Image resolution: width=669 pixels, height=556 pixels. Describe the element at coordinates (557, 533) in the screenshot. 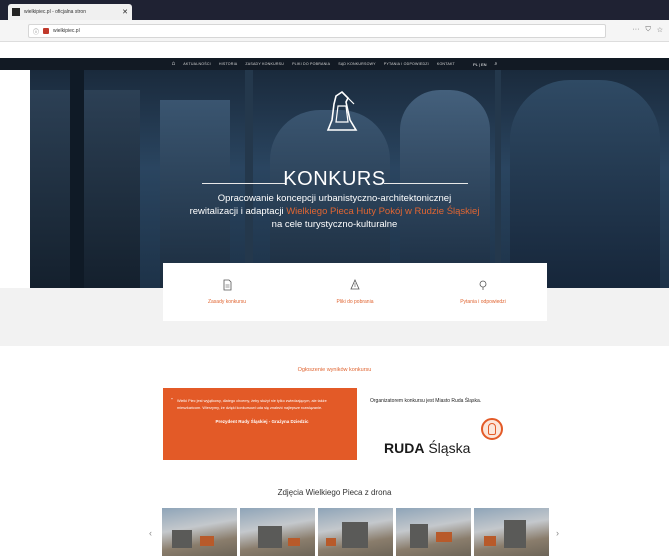

I see `gallery-next-arrow-icon: ›` at that location.